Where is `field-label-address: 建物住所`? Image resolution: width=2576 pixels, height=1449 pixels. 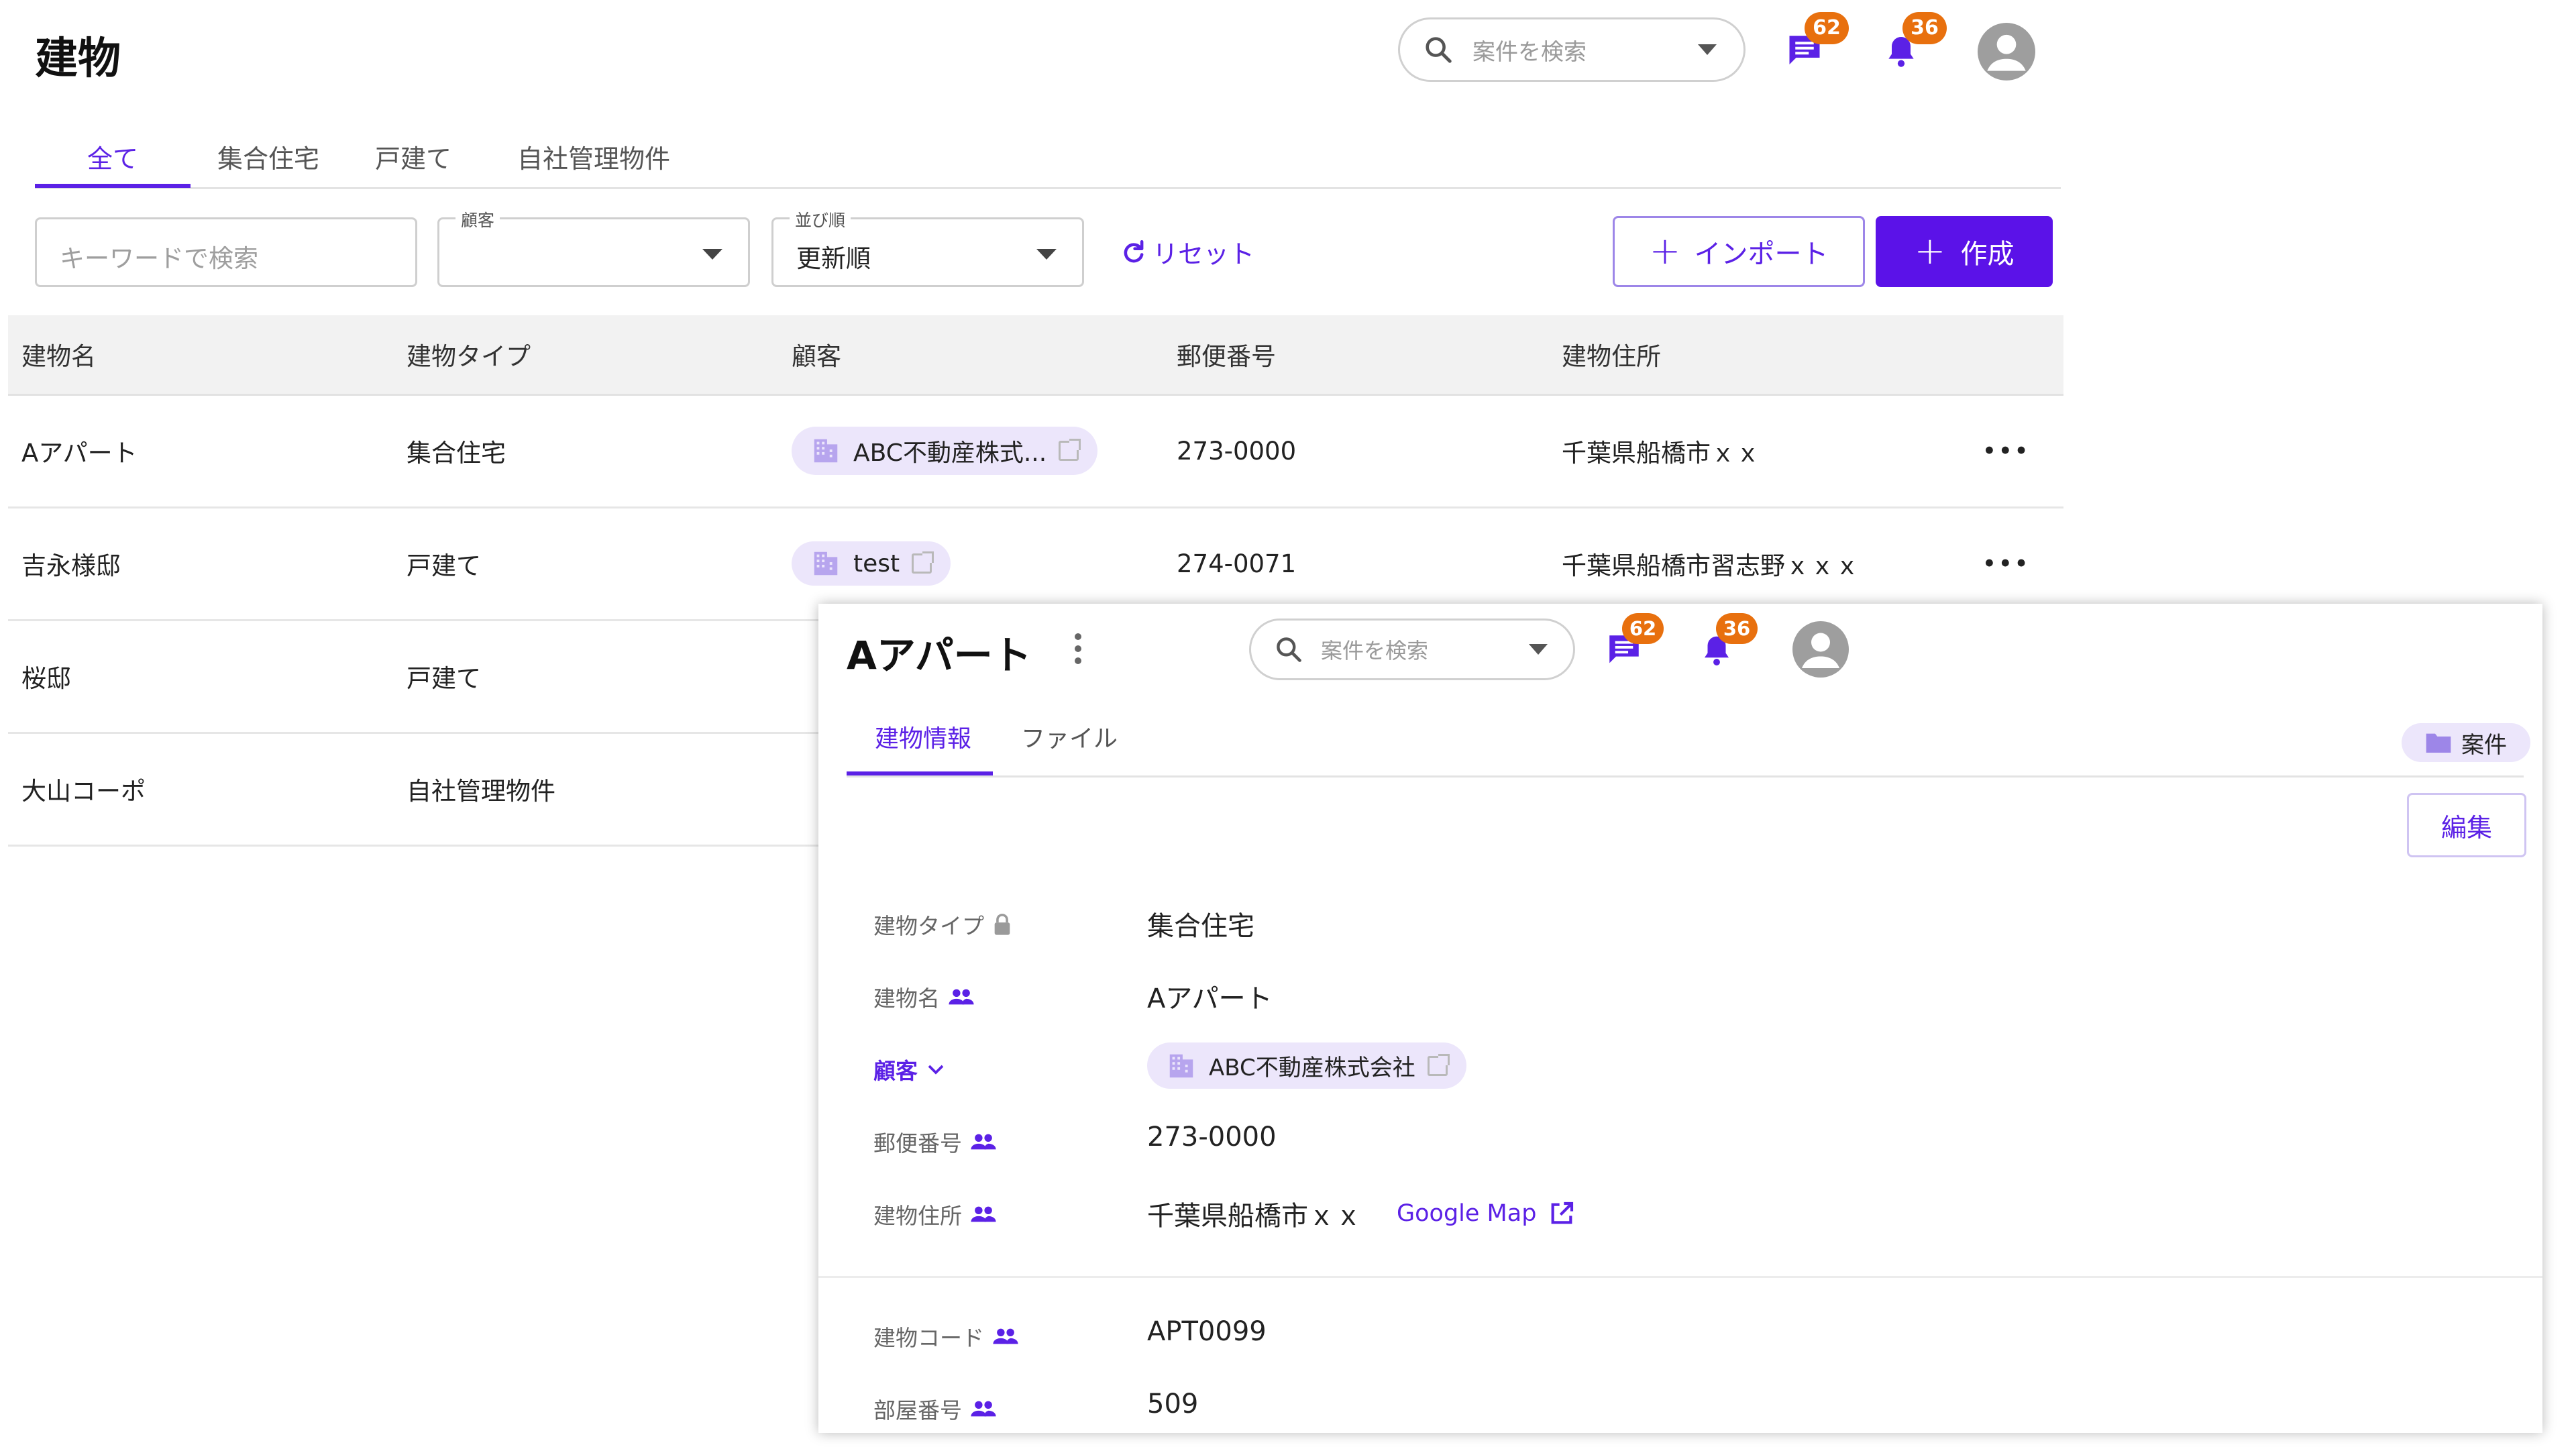
field-label-address: 建物住所 is located at coordinates (935, 1214).